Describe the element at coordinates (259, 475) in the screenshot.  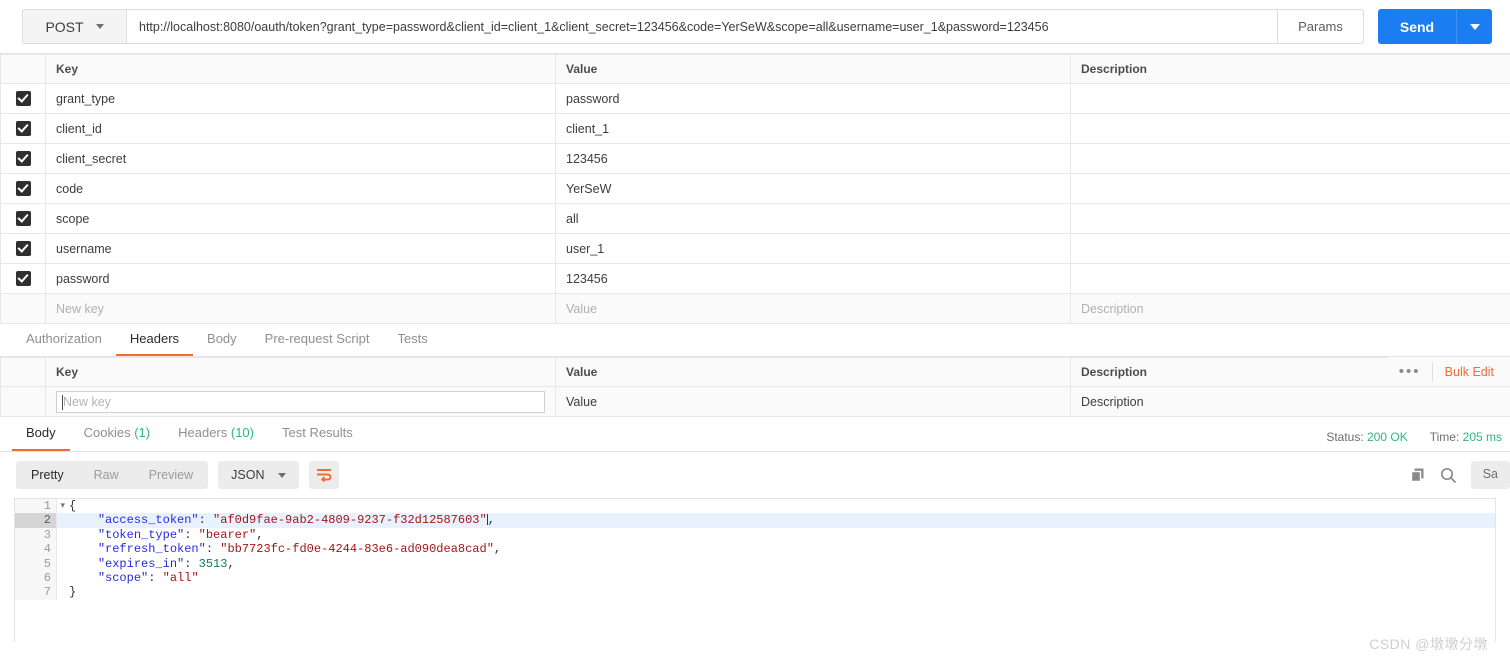
I see `response-format-select: JSON` at that location.